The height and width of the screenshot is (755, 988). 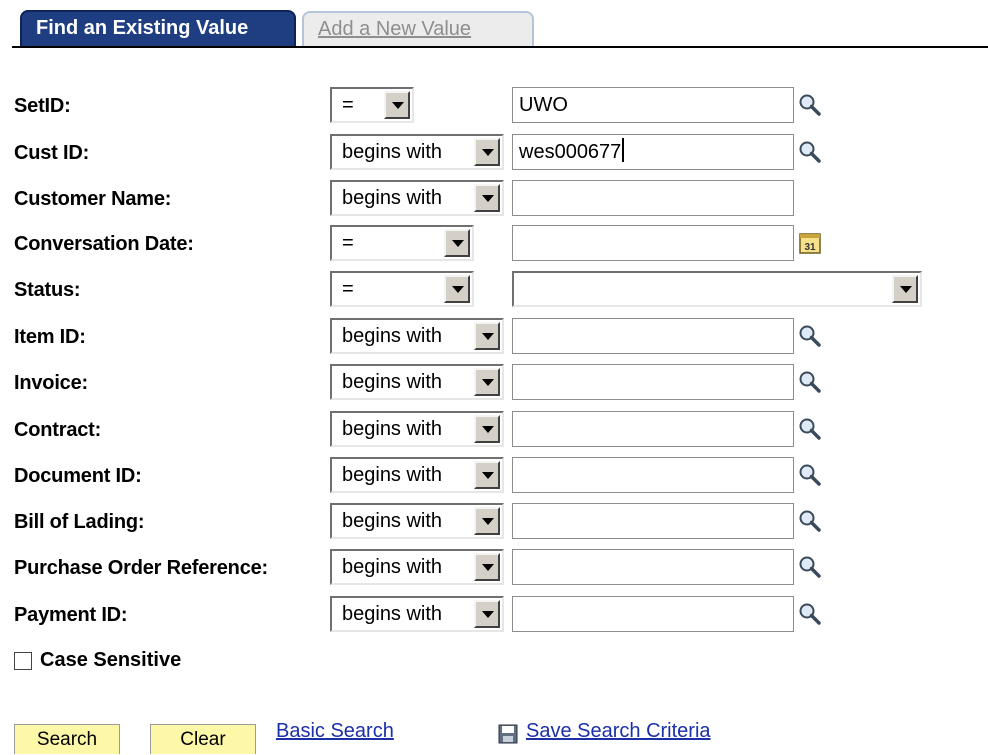 I want to click on field-row-setid: SetID: = UWO, so click(x=494, y=107).